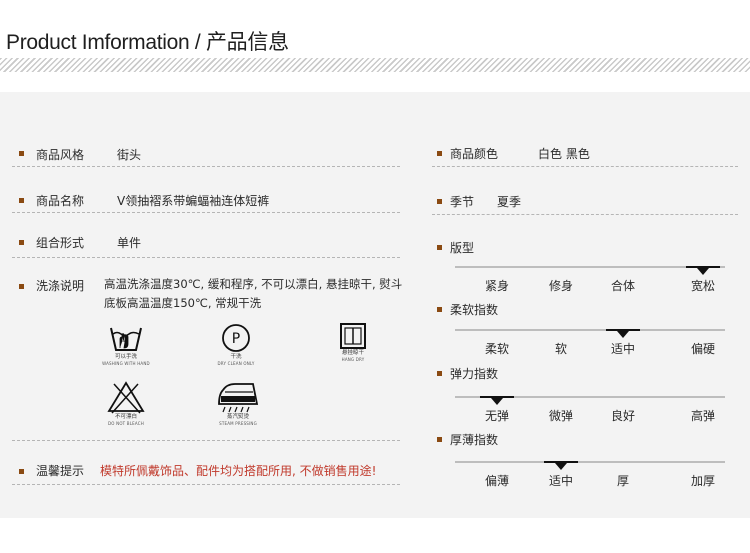  Describe the element at coordinates (497, 416) in the screenshot. I see `scale-option: 无弹` at that location.